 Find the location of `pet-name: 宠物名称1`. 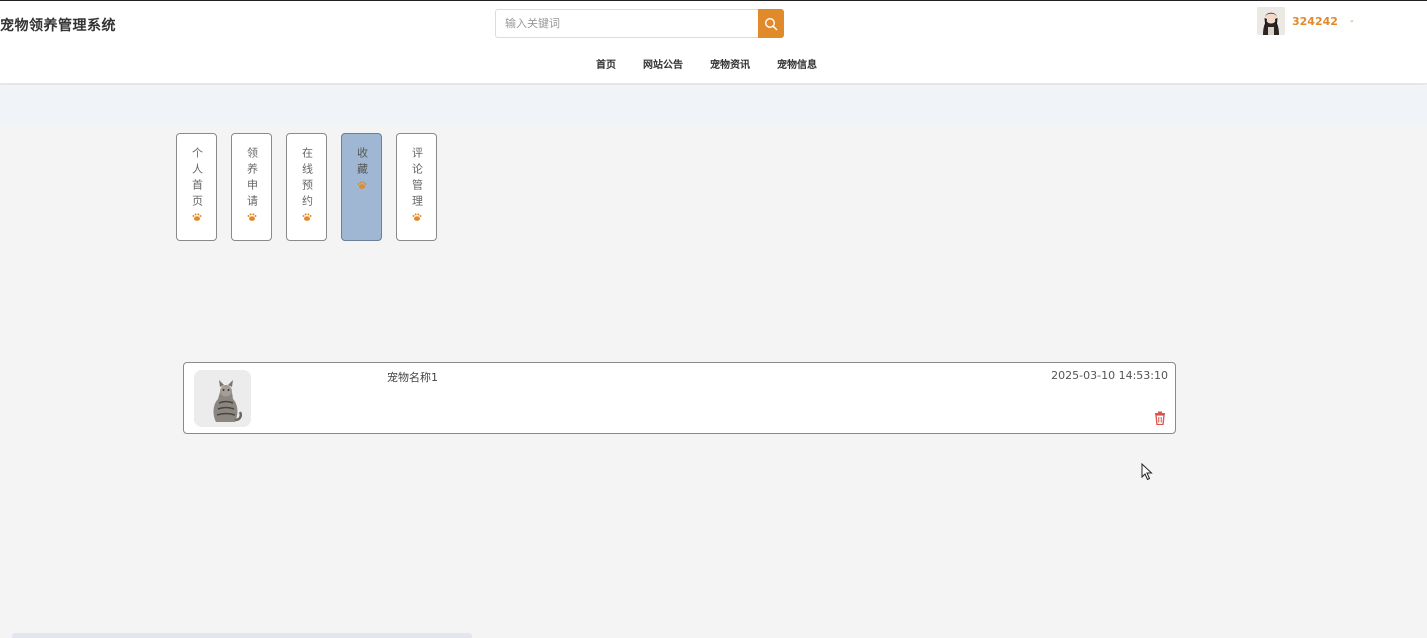

pet-name: 宠物名称1 is located at coordinates (412, 377).